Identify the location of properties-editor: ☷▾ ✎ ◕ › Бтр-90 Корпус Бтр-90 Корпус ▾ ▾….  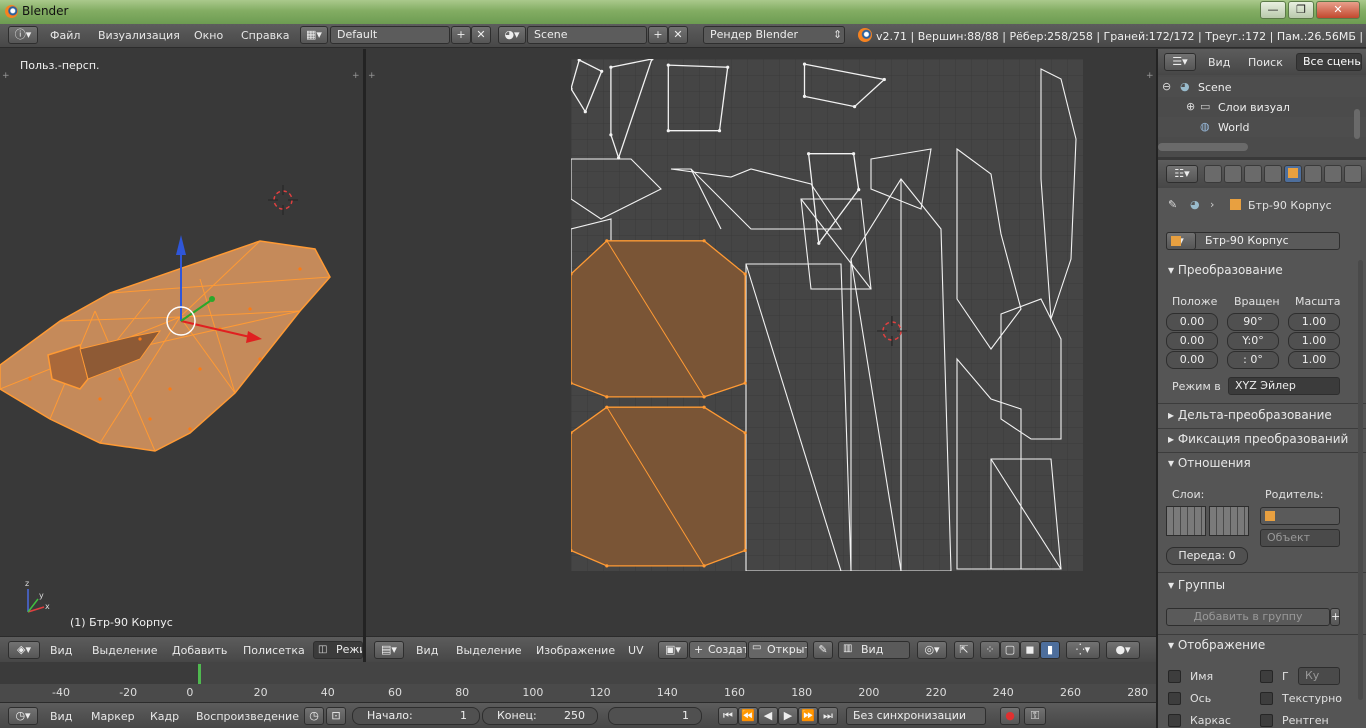
(1262, 444).